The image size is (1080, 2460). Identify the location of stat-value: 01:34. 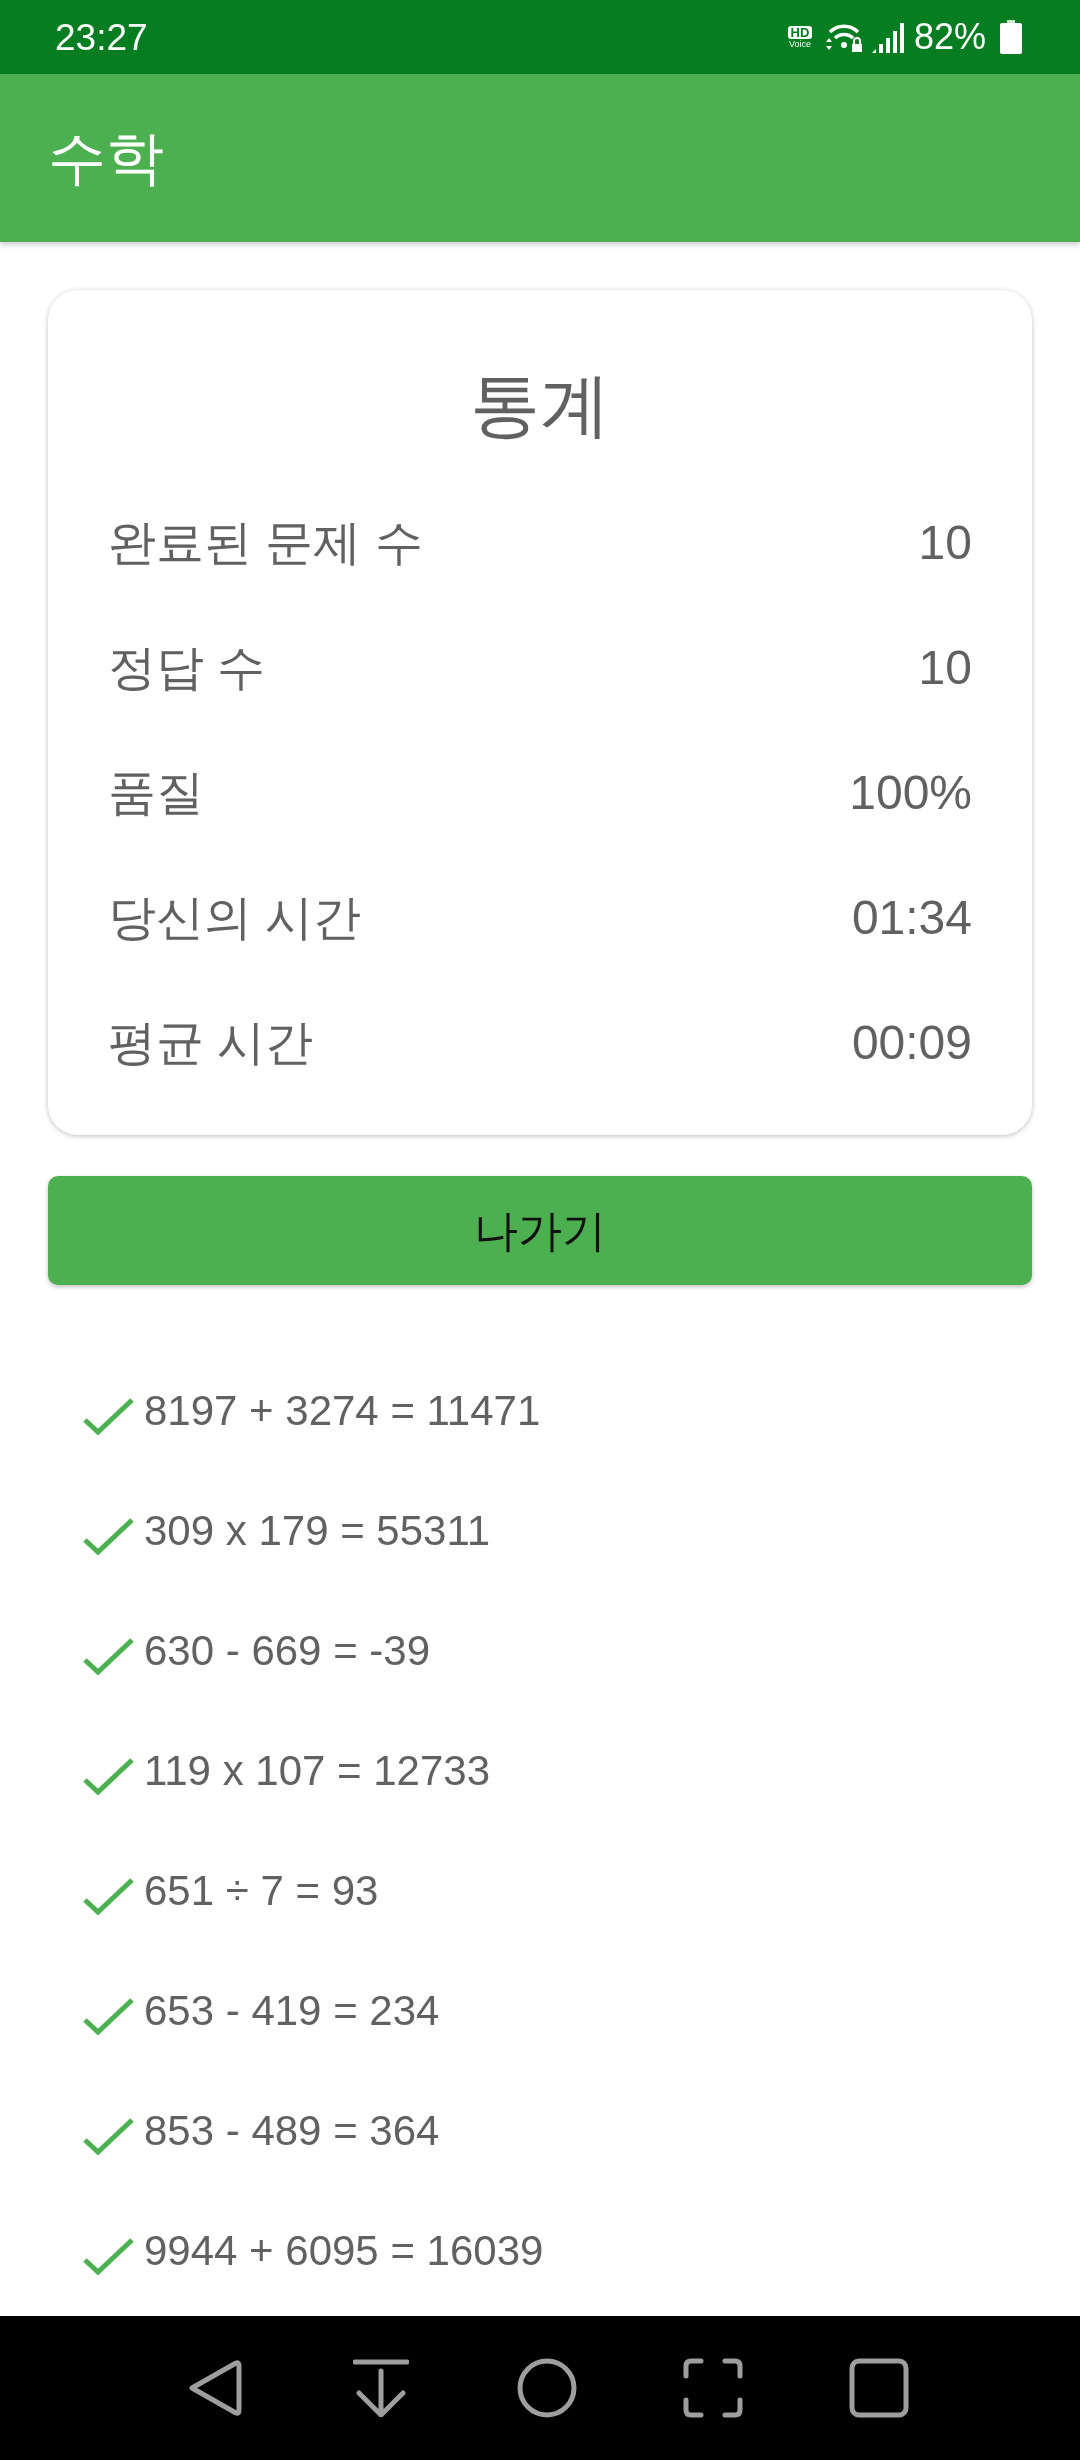
(911, 917).